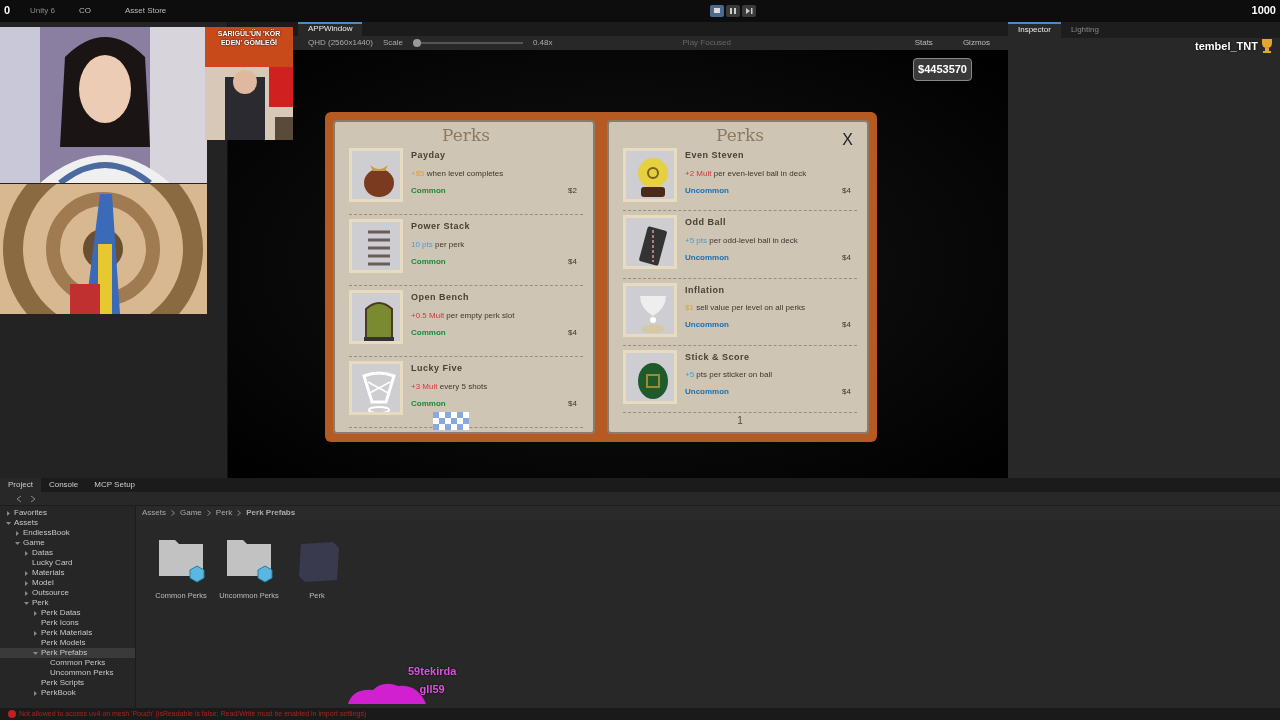  What do you see at coordinates (450, 386) in the screenshot?
I see `perk-description: +3 Mult every 5 shots` at bounding box center [450, 386].